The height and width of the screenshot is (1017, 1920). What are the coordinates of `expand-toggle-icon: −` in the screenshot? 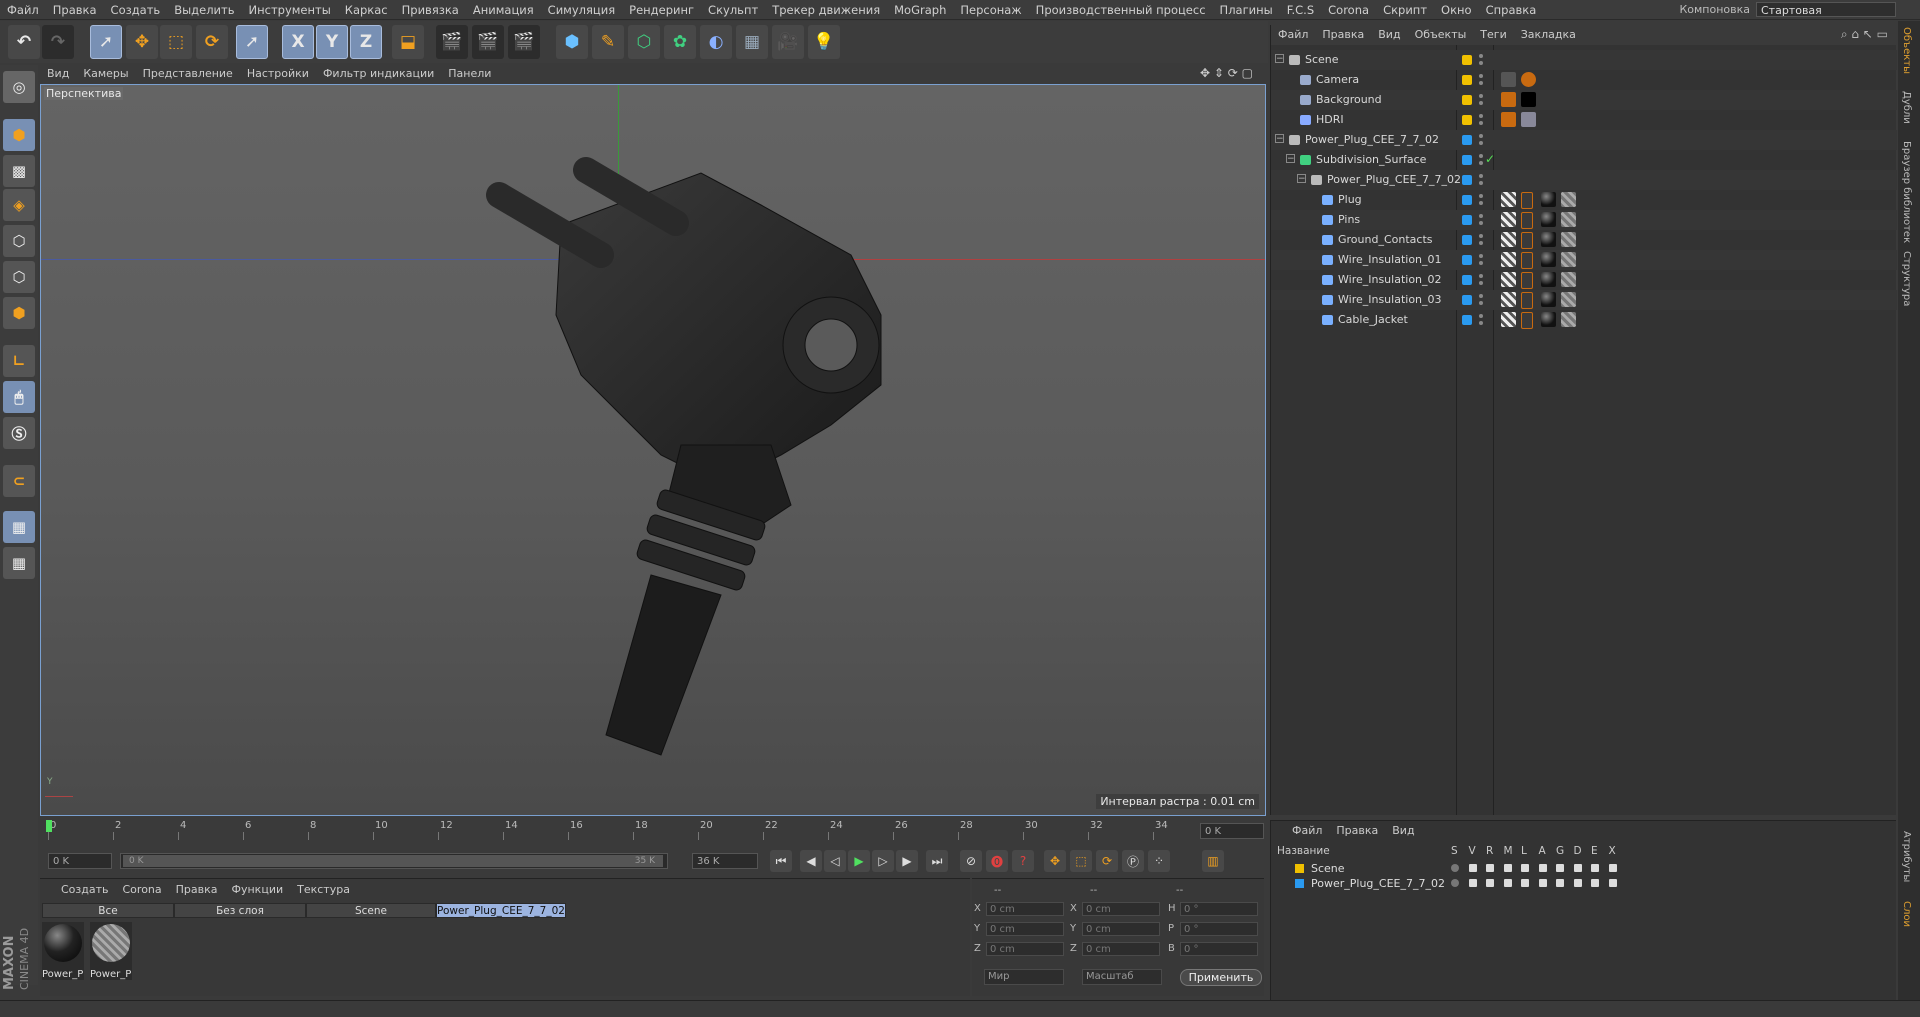 It's located at (1279, 139).